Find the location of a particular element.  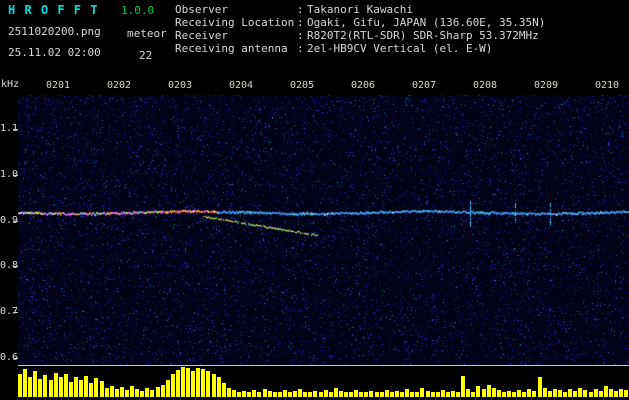

echo-count: 22 is located at coordinates (146, 55).